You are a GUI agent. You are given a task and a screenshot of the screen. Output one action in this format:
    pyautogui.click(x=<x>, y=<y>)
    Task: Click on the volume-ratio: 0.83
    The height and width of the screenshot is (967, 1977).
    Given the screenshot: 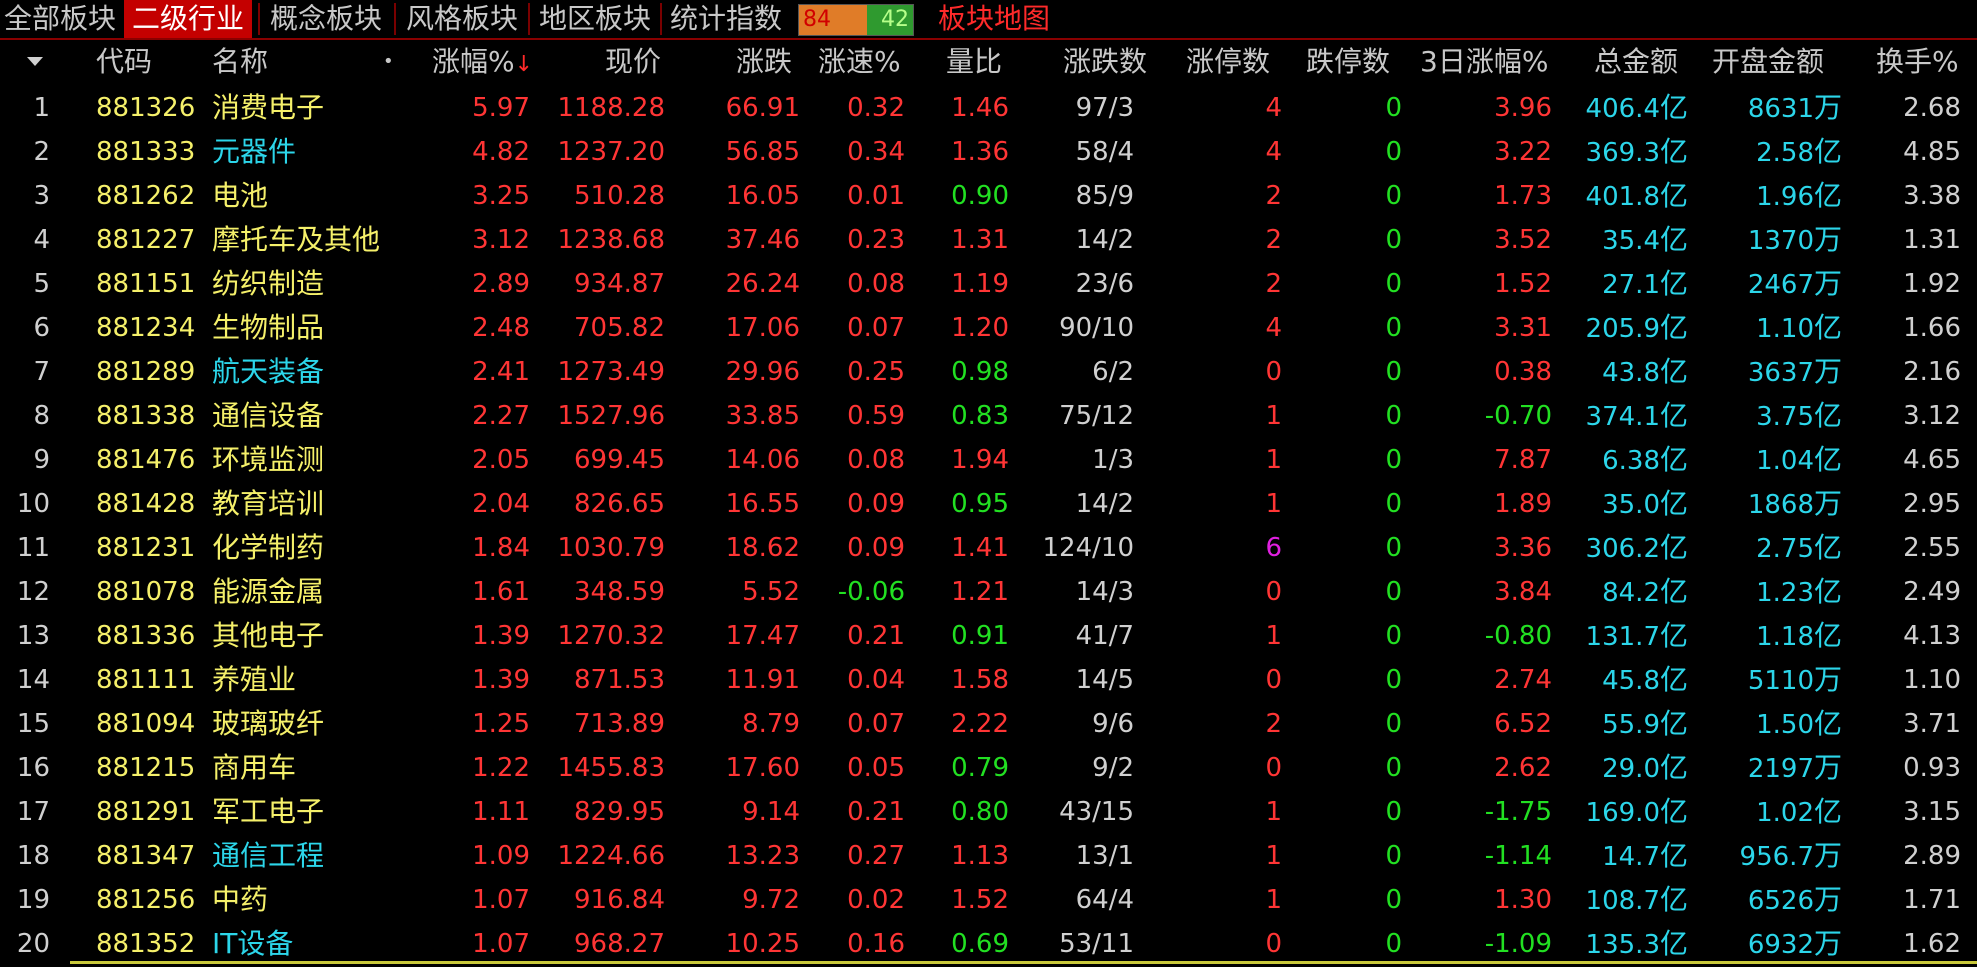 What is the action you would take?
    pyautogui.click(x=980, y=416)
    